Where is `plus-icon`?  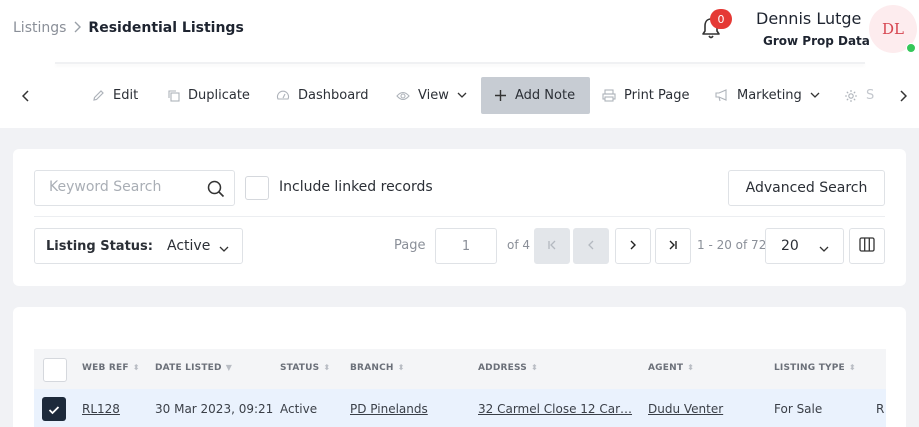 plus-icon is located at coordinates (500, 96).